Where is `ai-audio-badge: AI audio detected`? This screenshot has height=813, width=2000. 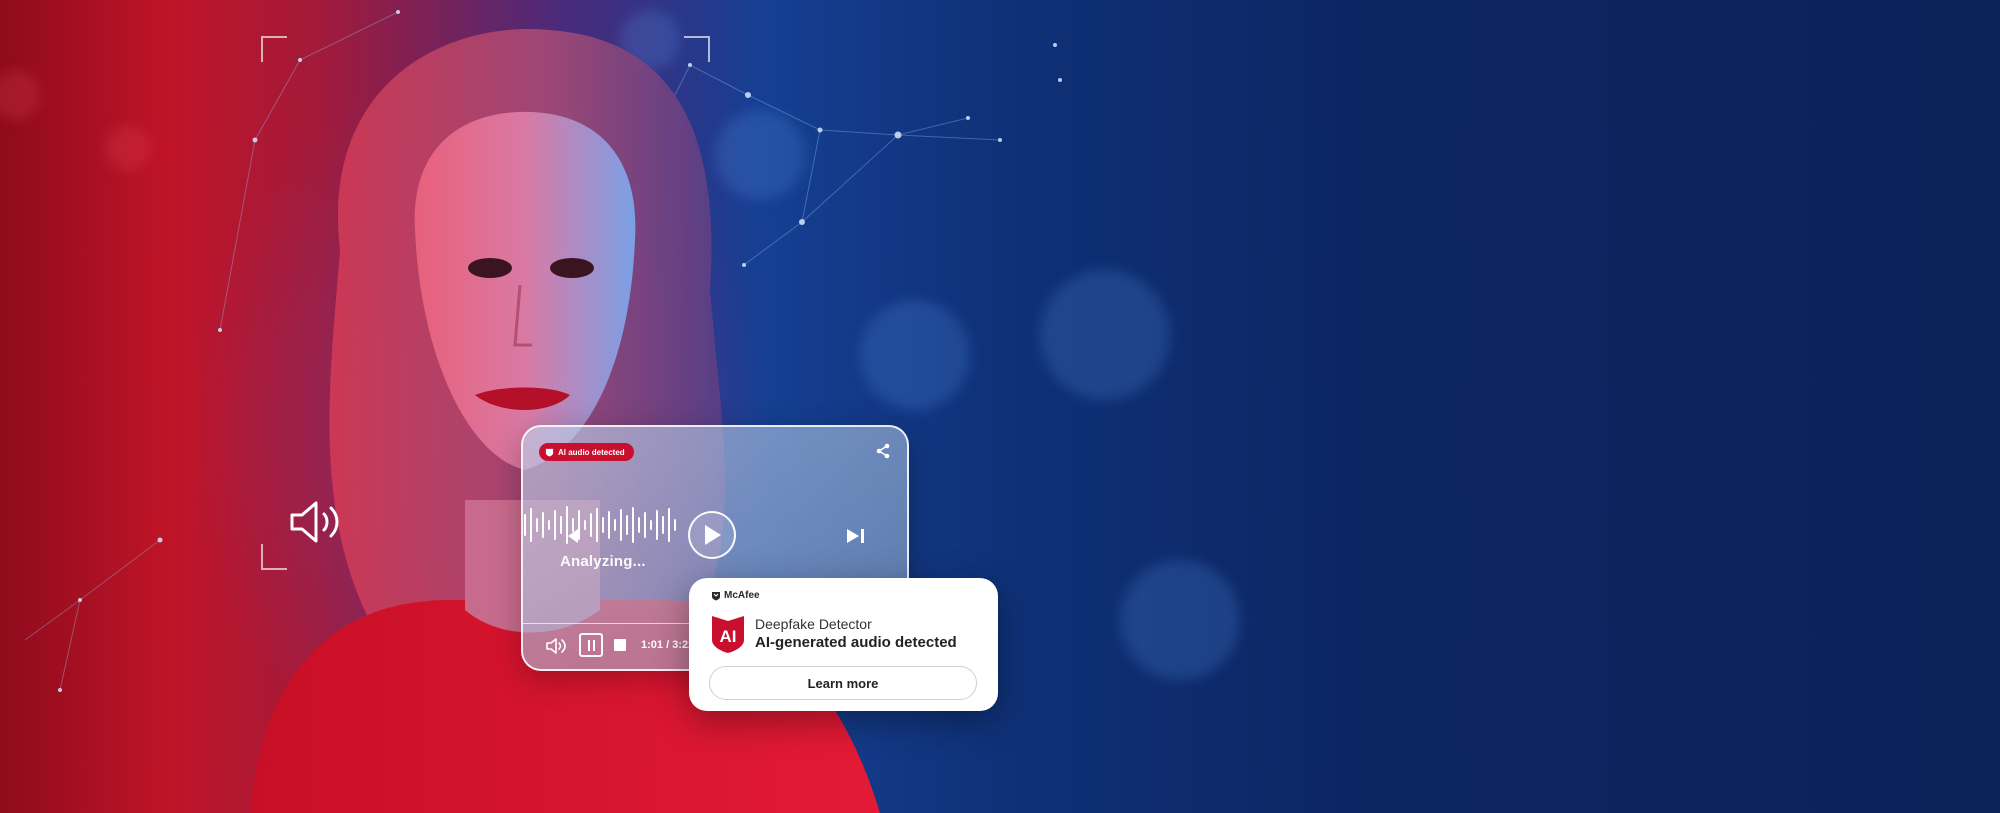
ai-audio-badge: AI audio detected is located at coordinates (586, 452).